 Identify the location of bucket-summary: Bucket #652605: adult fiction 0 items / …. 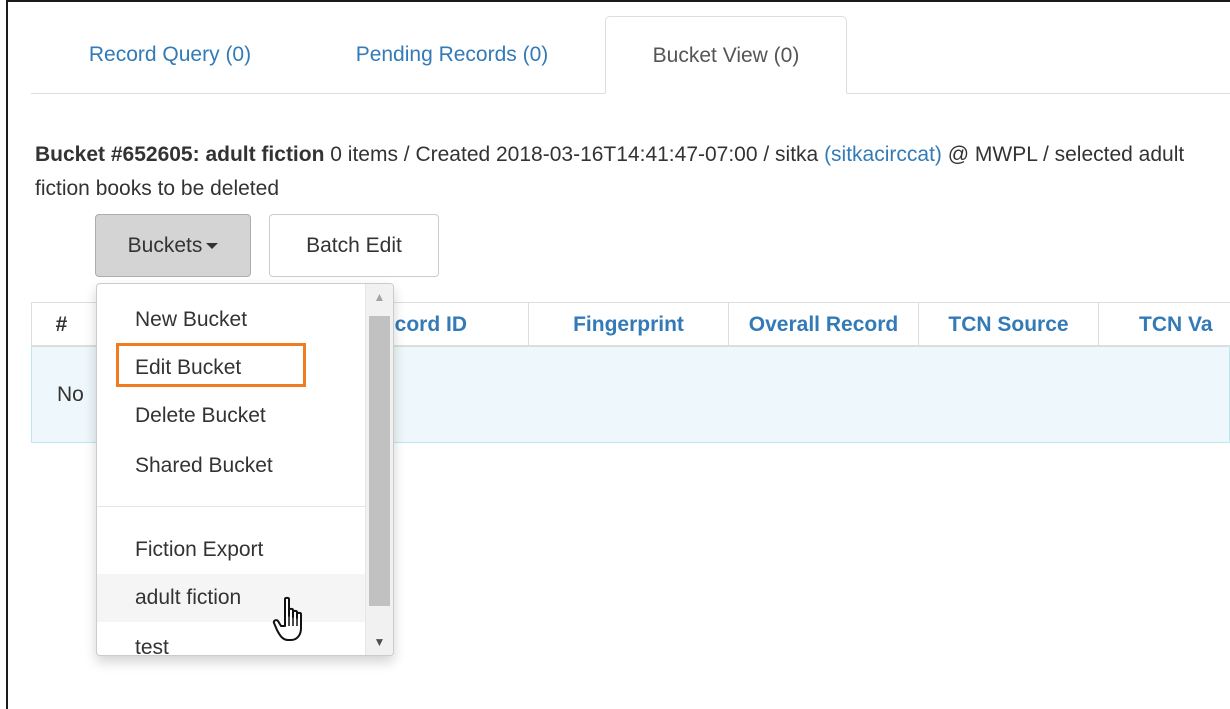
(627, 172).